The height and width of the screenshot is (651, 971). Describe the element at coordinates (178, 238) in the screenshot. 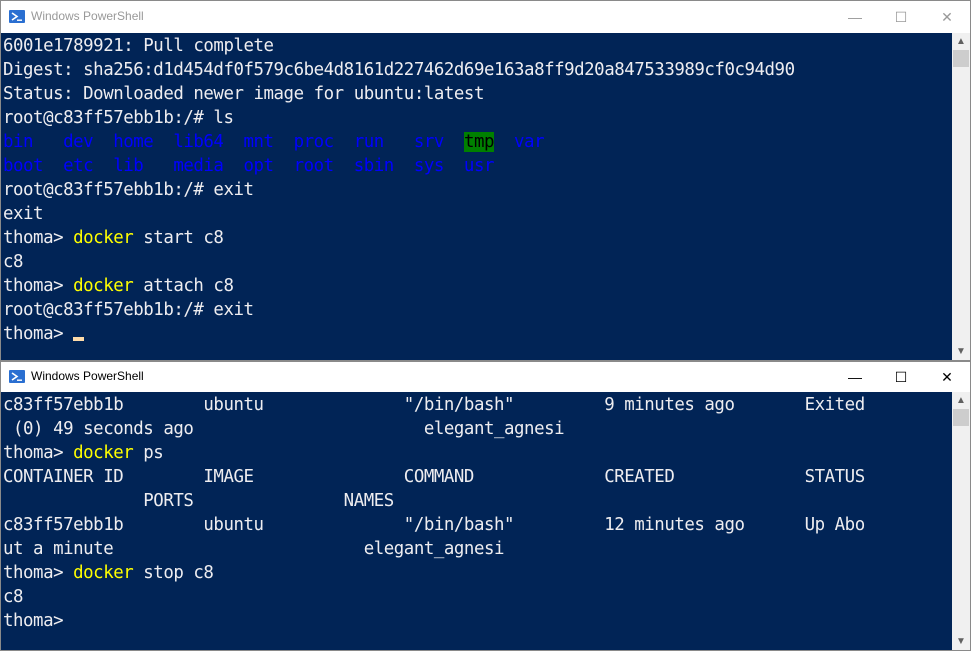

I see `console-text: start c8` at that location.